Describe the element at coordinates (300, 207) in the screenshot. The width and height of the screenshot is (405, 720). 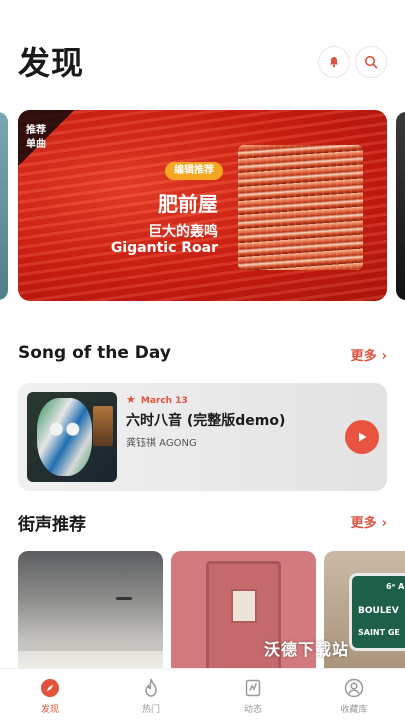
I see `banner-cover-art` at that location.